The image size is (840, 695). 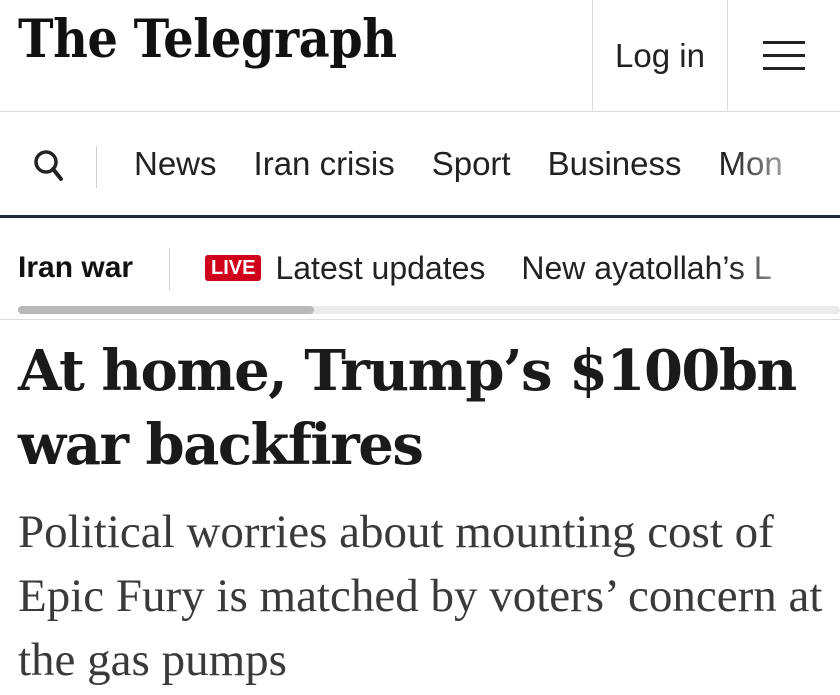 What do you see at coordinates (615, 164) in the screenshot?
I see `nav-item-business: Business` at bounding box center [615, 164].